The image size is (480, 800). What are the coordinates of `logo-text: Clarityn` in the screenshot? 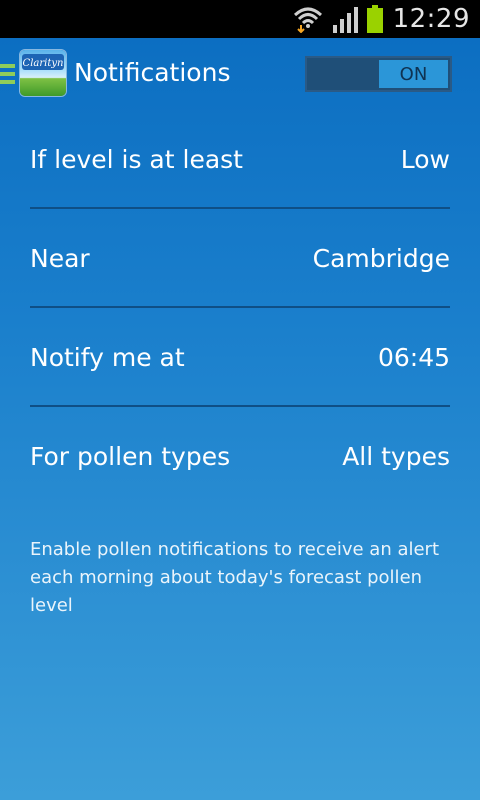 It's located at (43, 63).